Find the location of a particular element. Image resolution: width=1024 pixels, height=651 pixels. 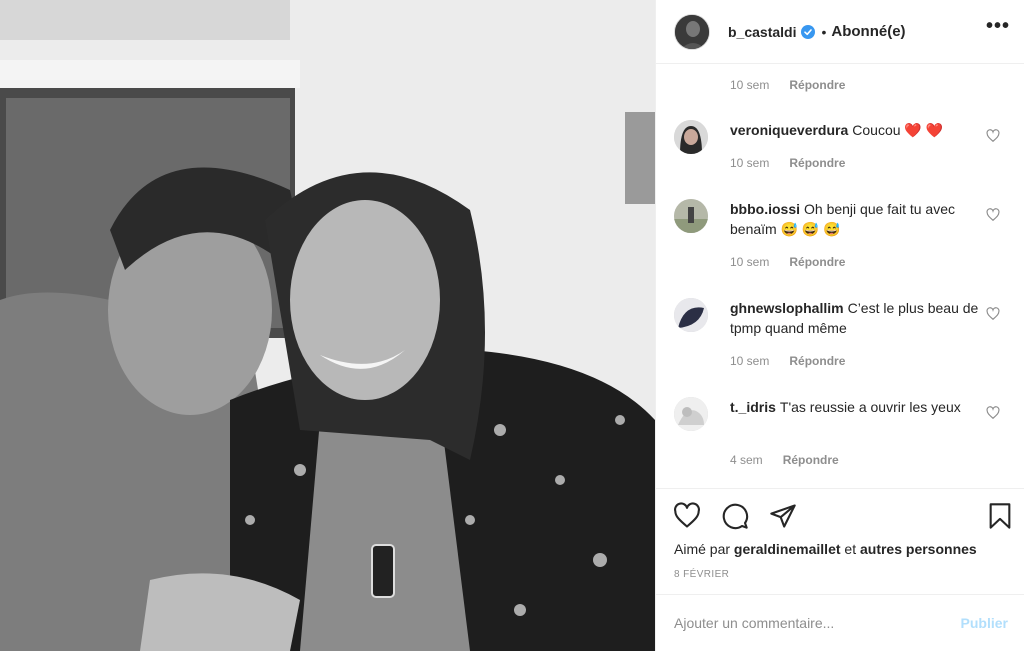

comment-text: t._idris T'as reussie a ouvrir les yeux is located at coordinates (855, 407).